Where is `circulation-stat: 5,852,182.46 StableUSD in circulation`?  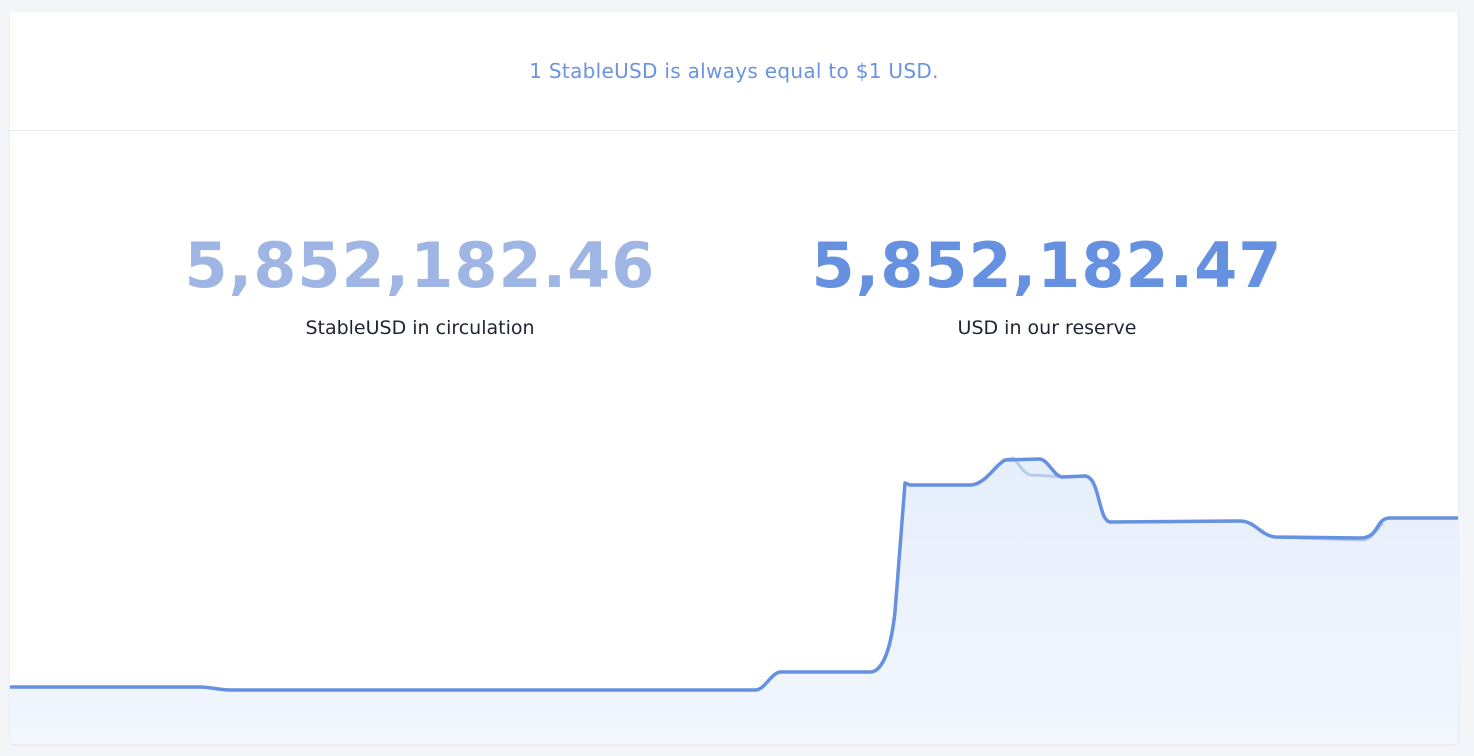
circulation-stat: 5,852,182.46 StableUSD in circulation is located at coordinates (420, 283).